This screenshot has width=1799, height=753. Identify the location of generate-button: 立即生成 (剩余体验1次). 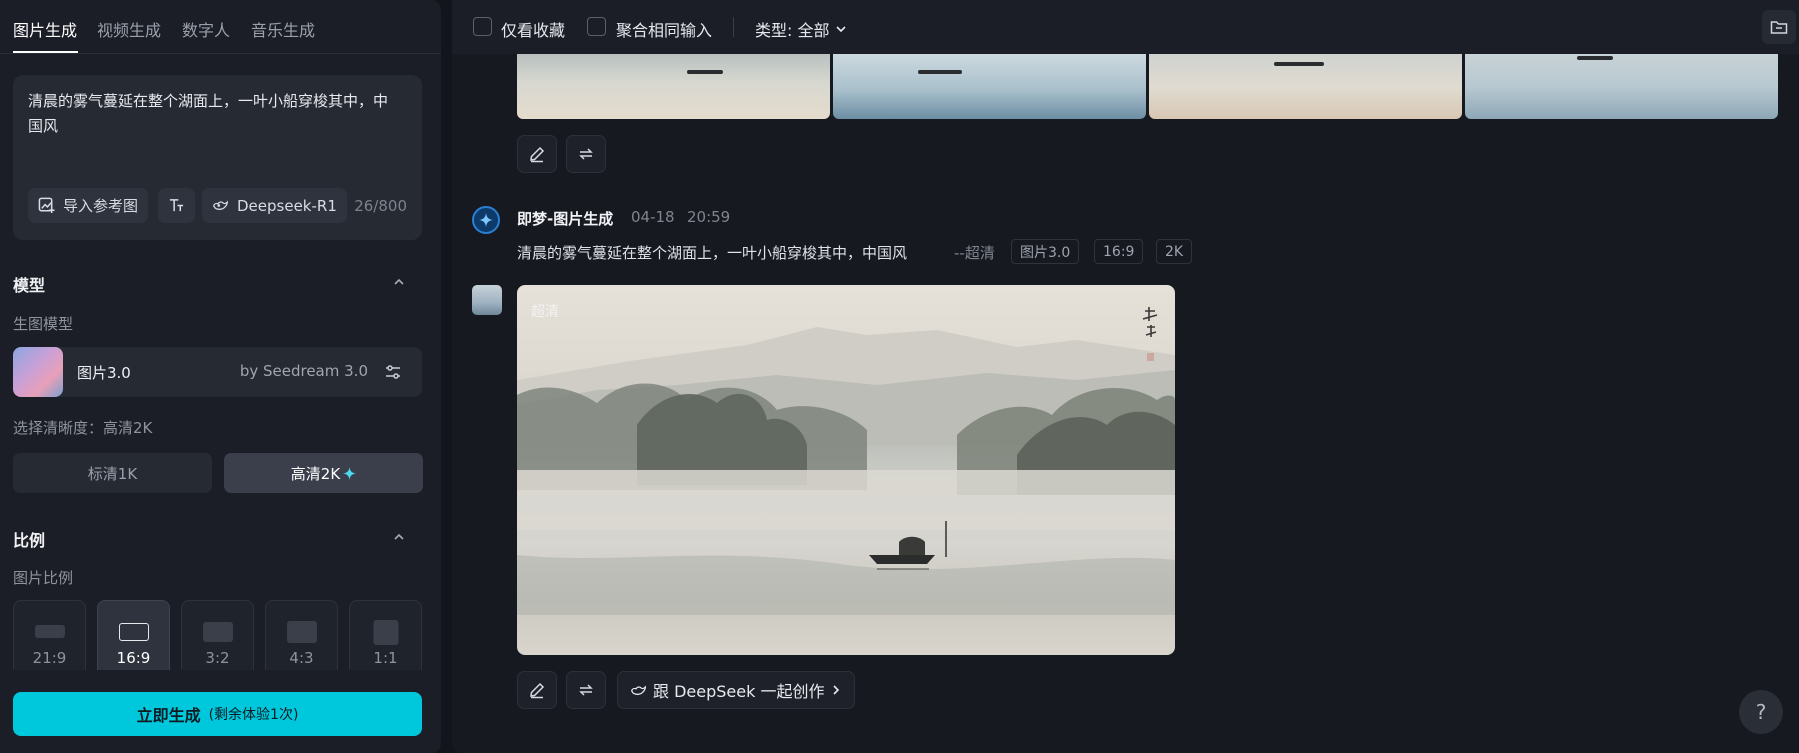
(217, 714).